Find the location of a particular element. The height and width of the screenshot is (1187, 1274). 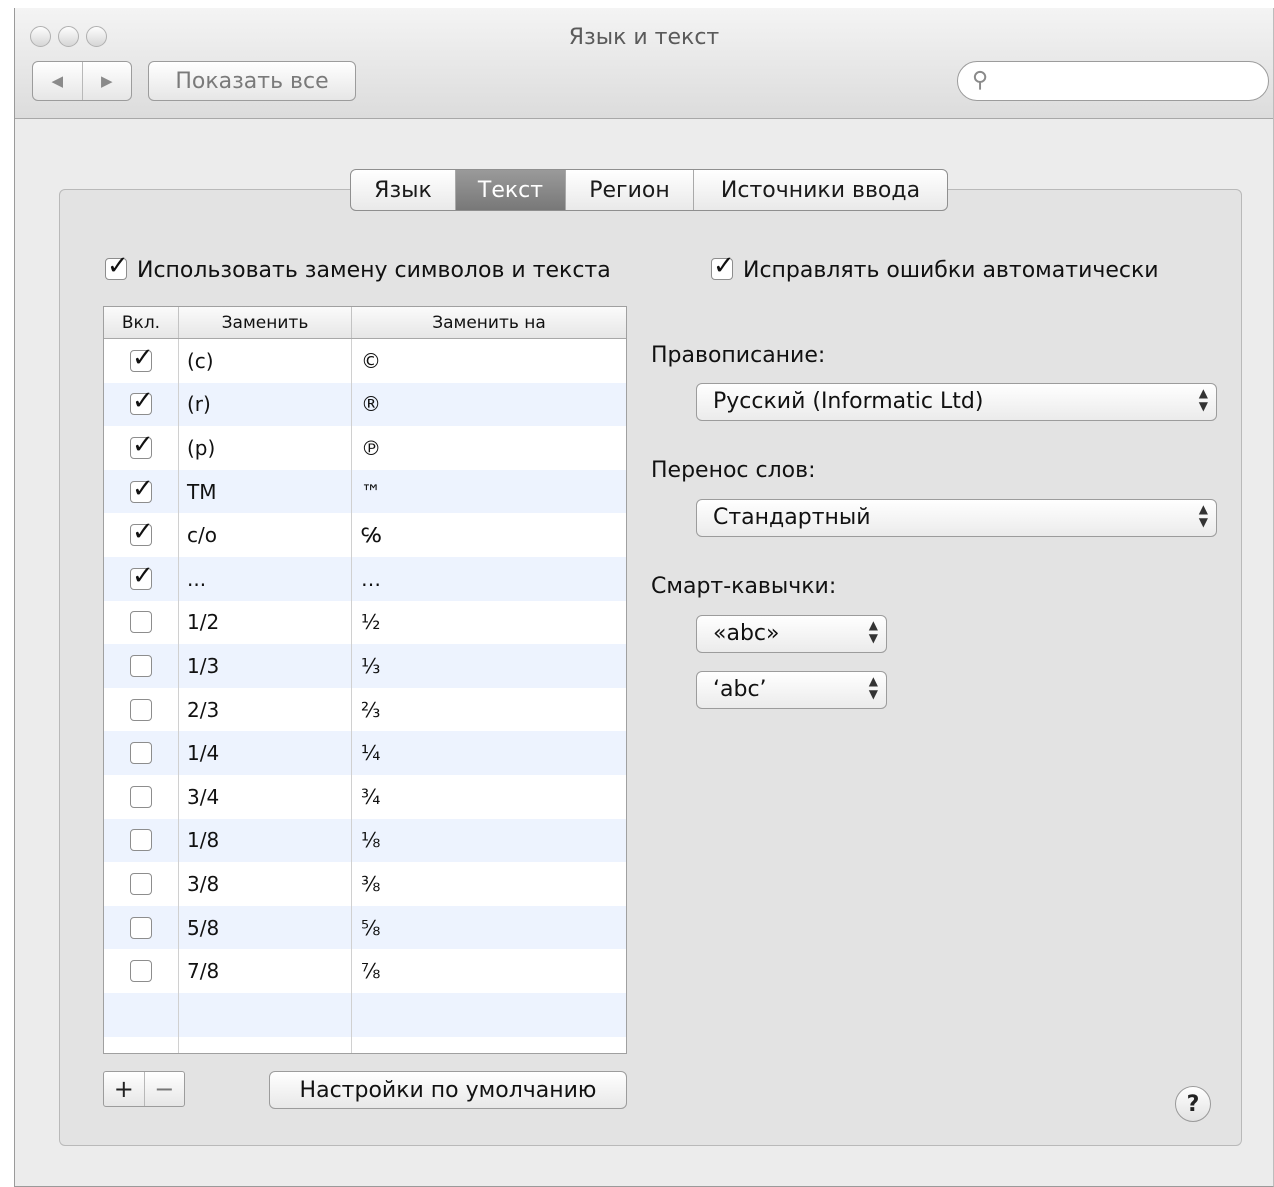

table-row: 1/4 ¼ is located at coordinates (365, 753).